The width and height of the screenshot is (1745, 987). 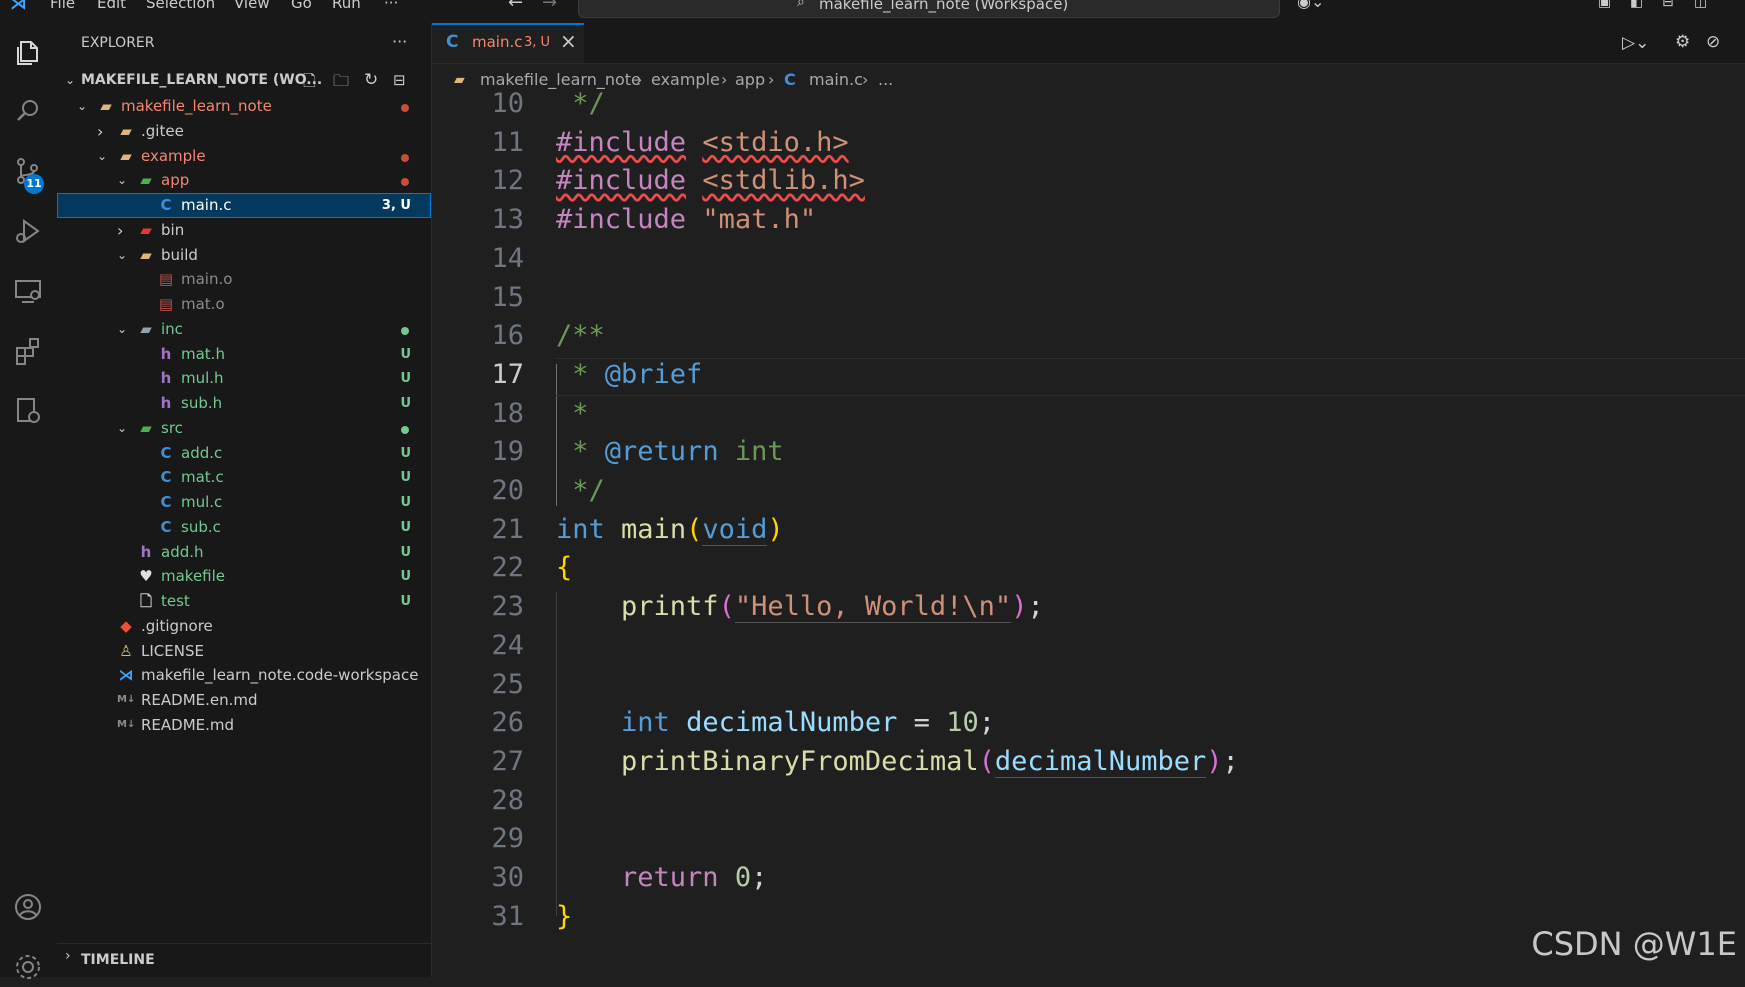 What do you see at coordinates (301, 6) in the screenshot?
I see `menu-go: Go` at bounding box center [301, 6].